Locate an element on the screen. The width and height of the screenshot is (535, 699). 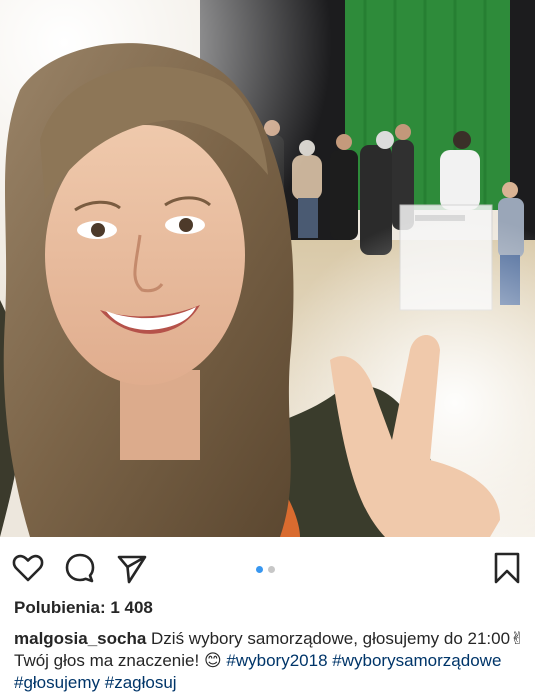
comment-icon is located at coordinates (80, 568).